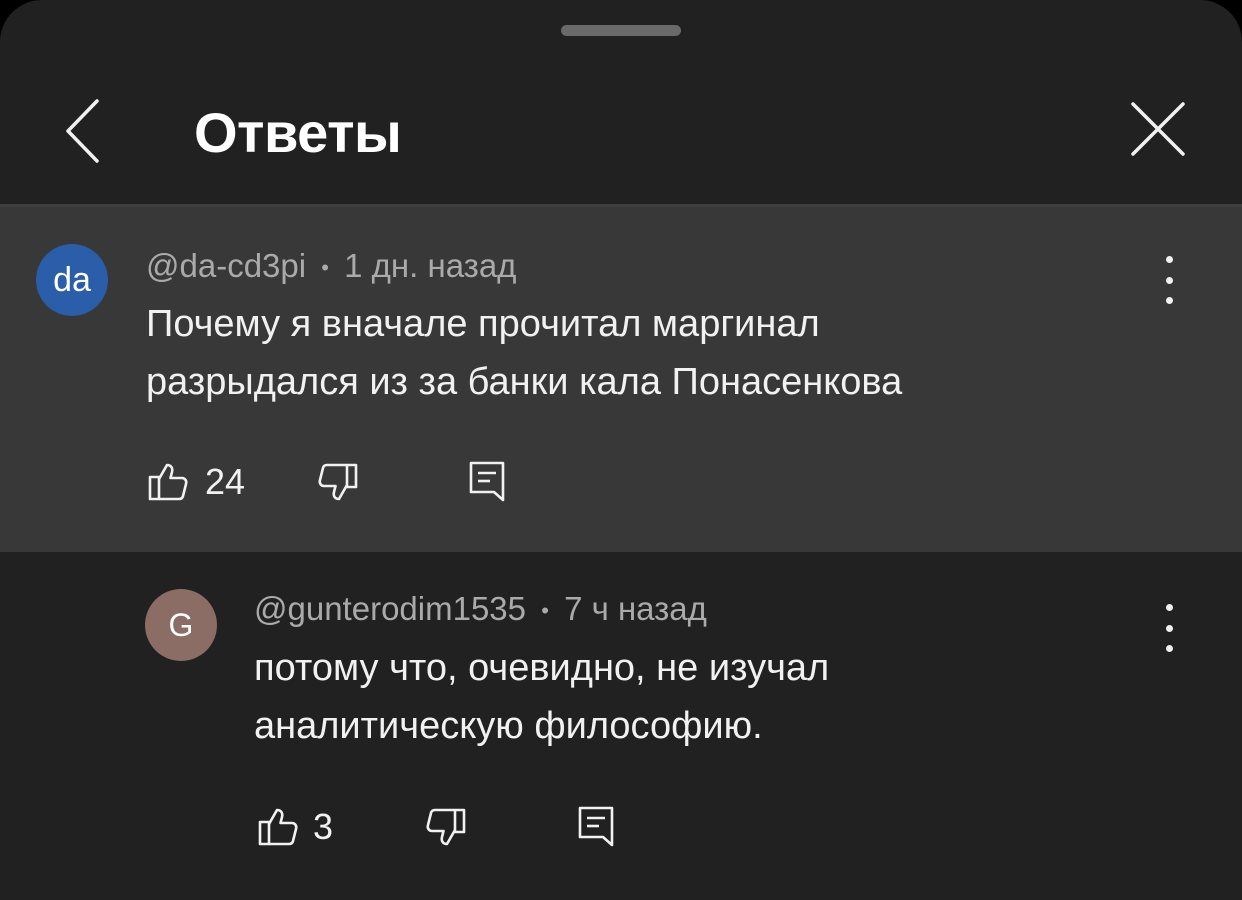 The image size is (1242, 900). I want to click on page-title: Ответы, so click(298, 132).